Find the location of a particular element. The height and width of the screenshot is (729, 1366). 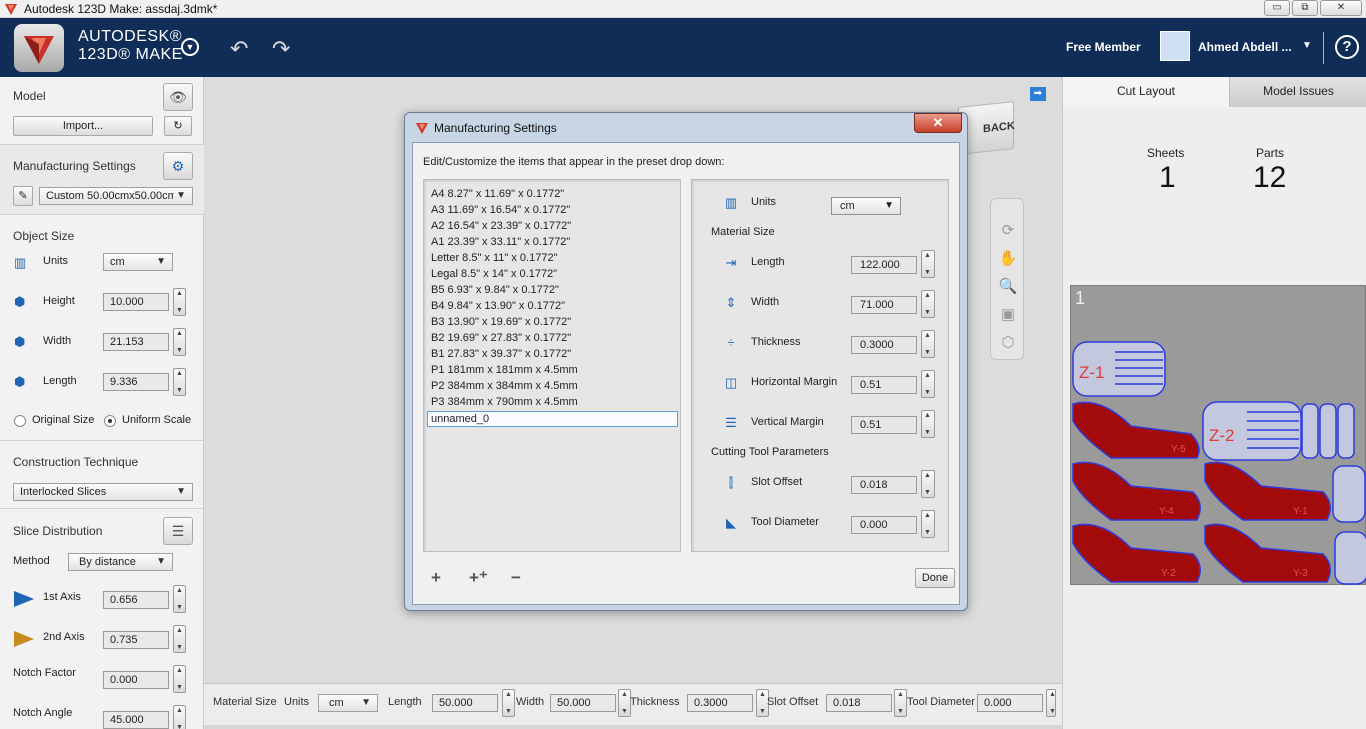

bottom-width-input: 50.000 is located at coordinates (583, 703).